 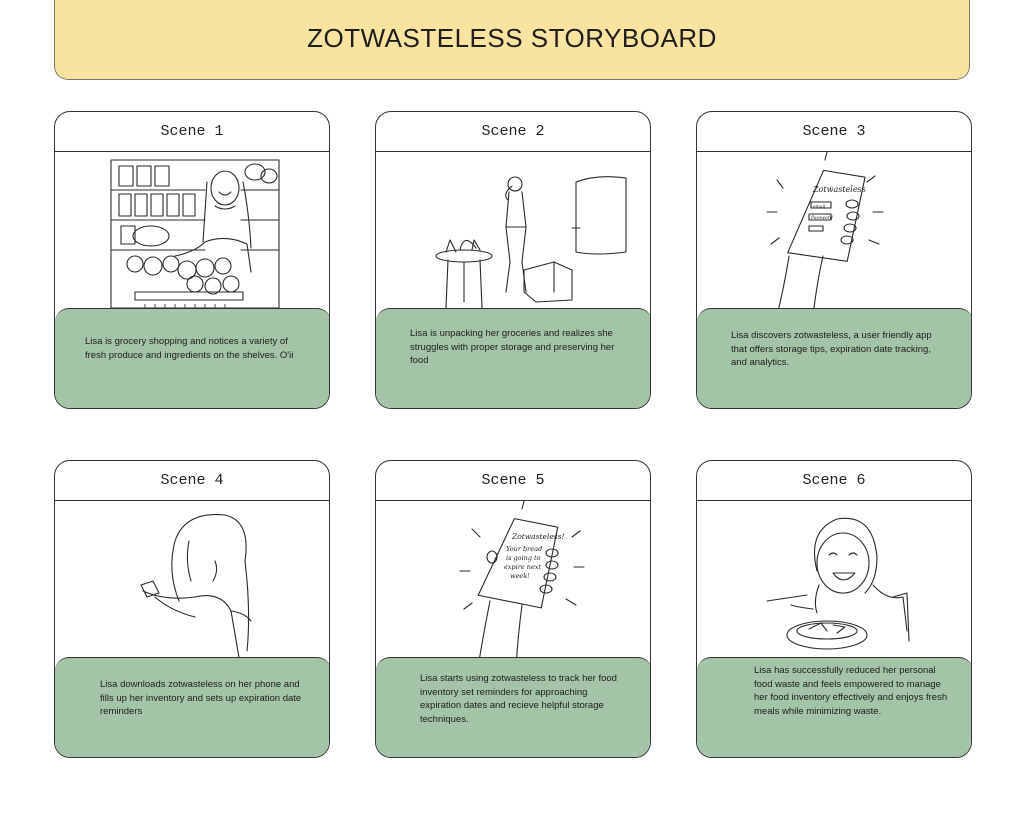 I want to click on scene-label: Scene 5, so click(x=513, y=480).